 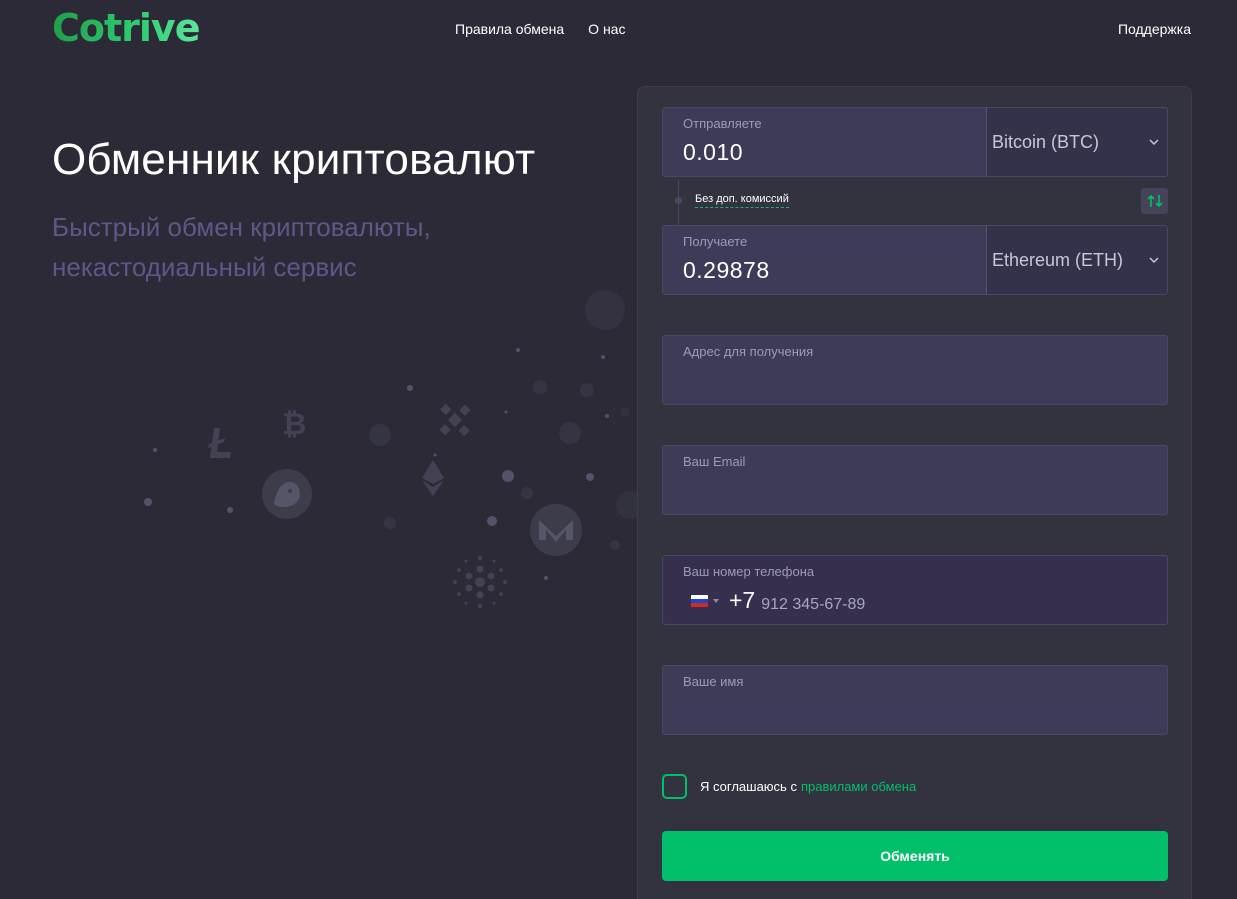 I want to click on dogecoin-icon, so click(x=287, y=494).